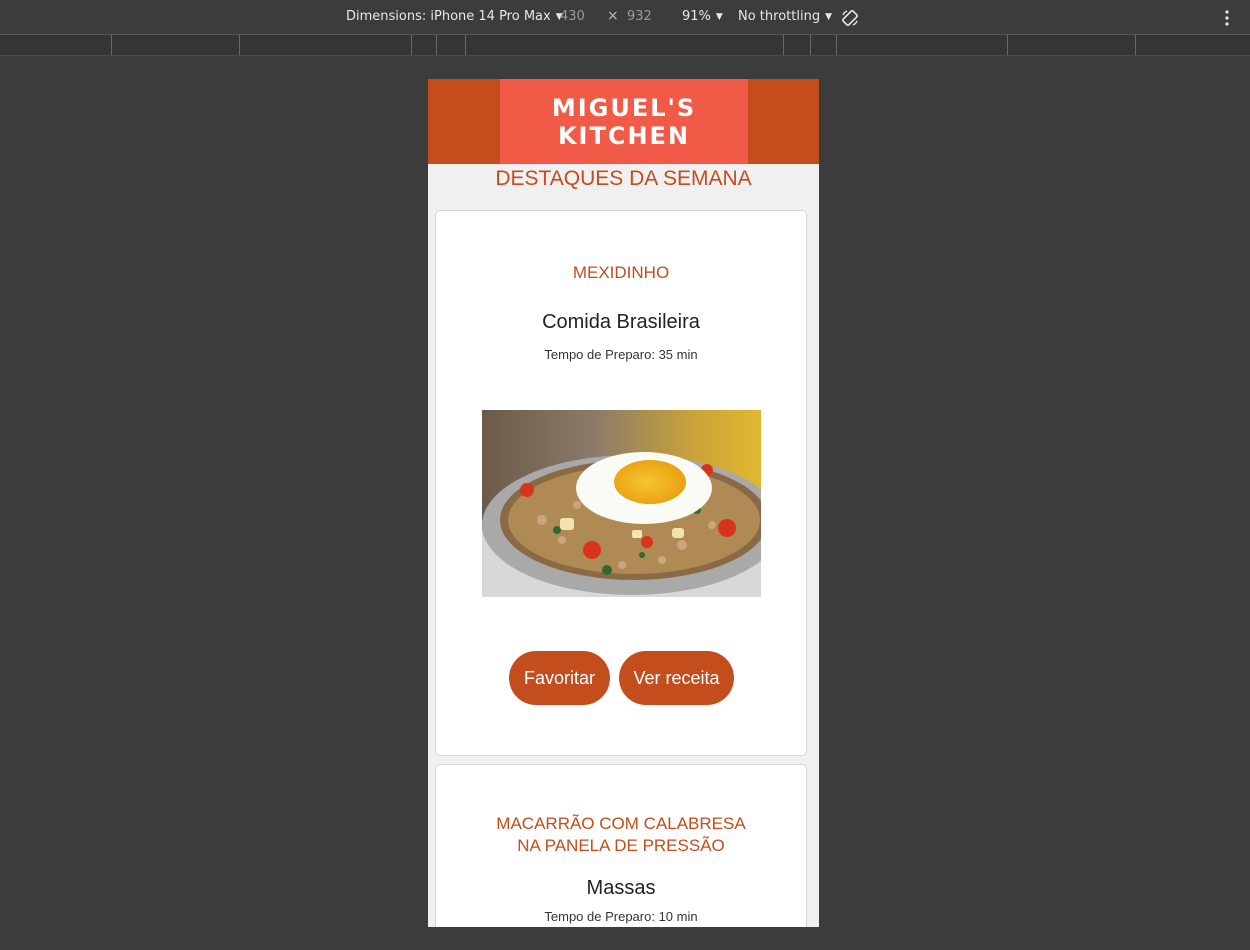  I want to click on site-header: MIGUEL'S KITCHEN, so click(623, 121).